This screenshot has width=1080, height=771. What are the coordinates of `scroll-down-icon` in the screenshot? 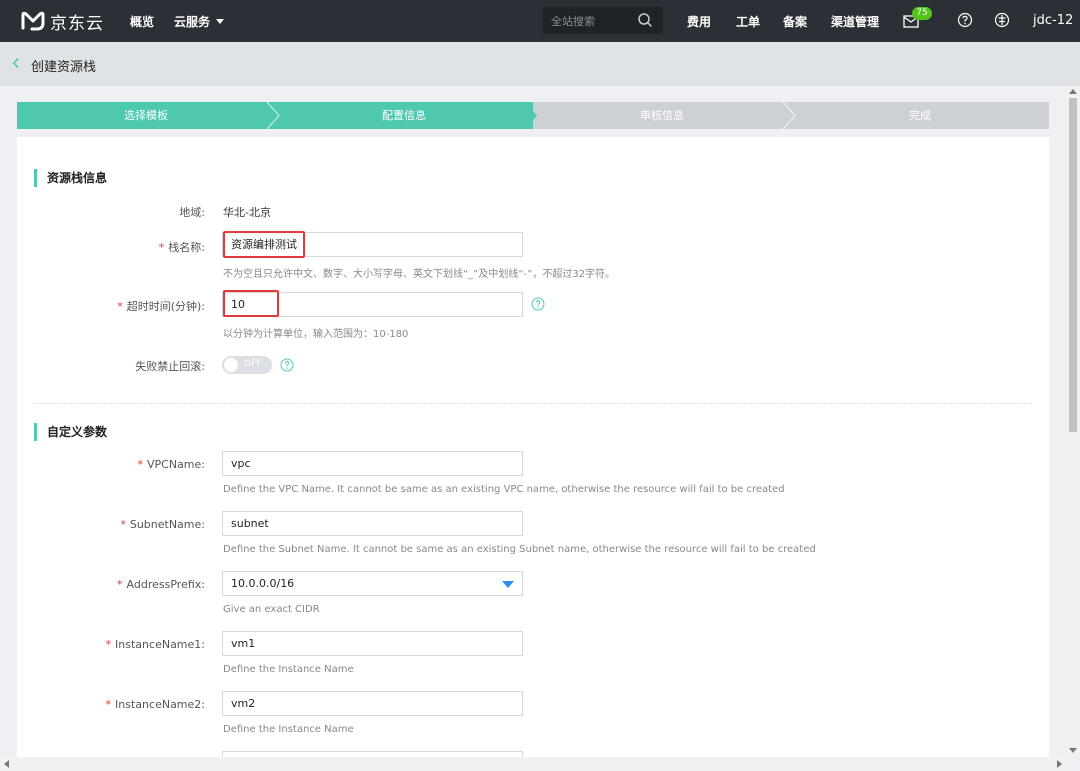 It's located at (1073, 750).